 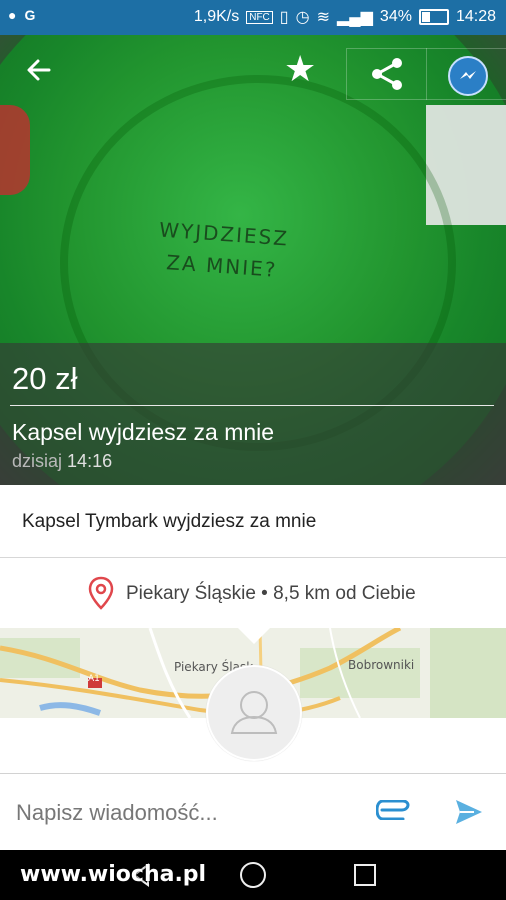 I want to click on location-pin-icon, so click(x=101, y=593).